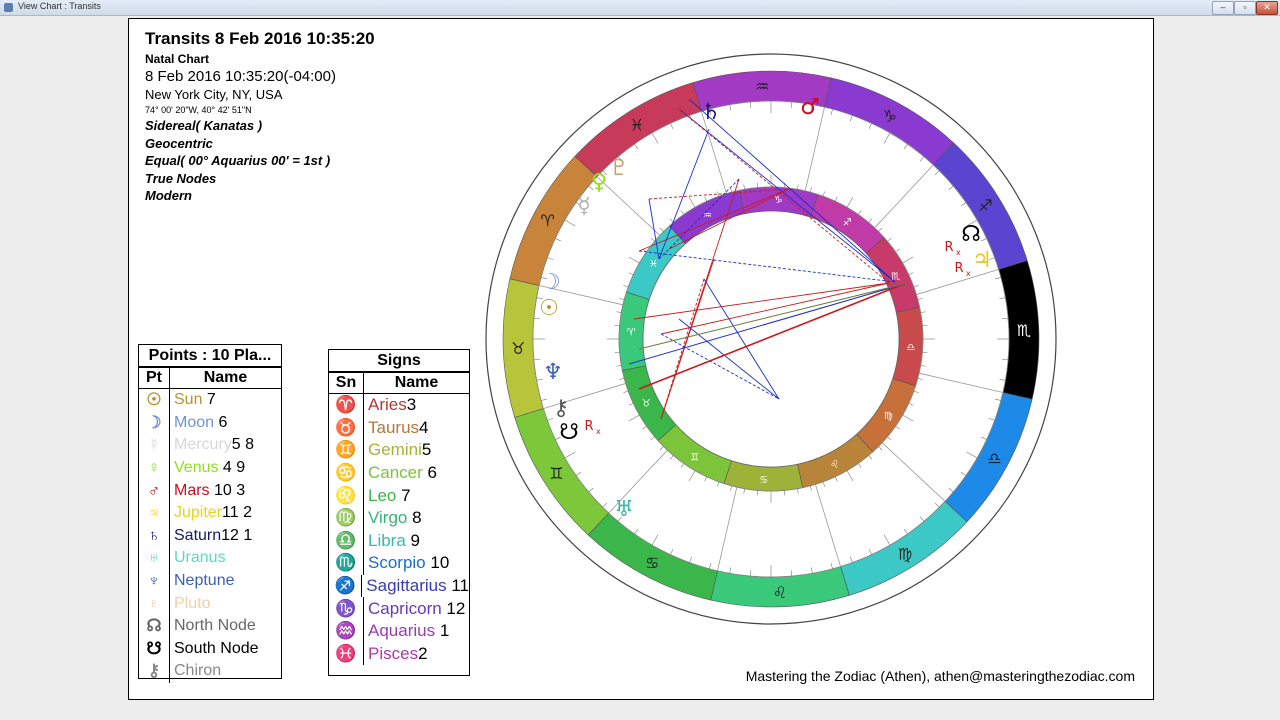 This screenshot has height=720, width=1280. Describe the element at coordinates (198, 513) in the screenshot. I see `points-name: Jupiter` at that location.